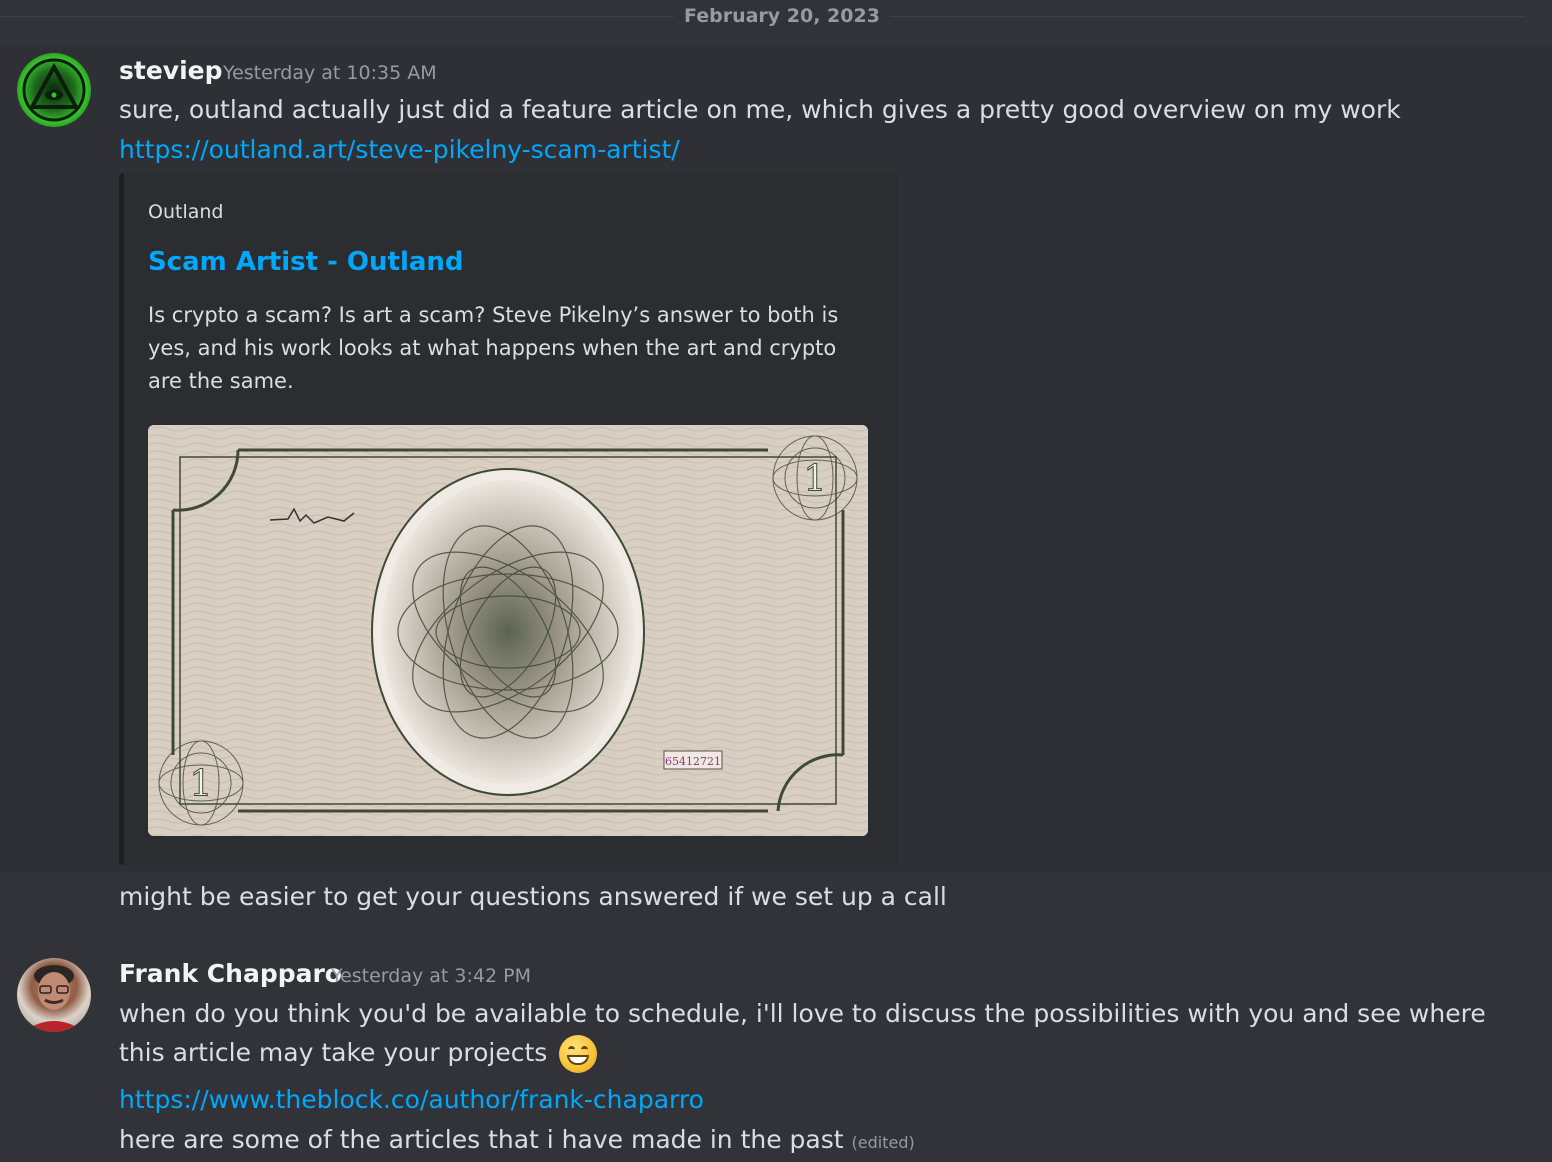  Describe the element at coordinates (693, 761) in the screenshot. I see `serial-number: 65412721` at that location.